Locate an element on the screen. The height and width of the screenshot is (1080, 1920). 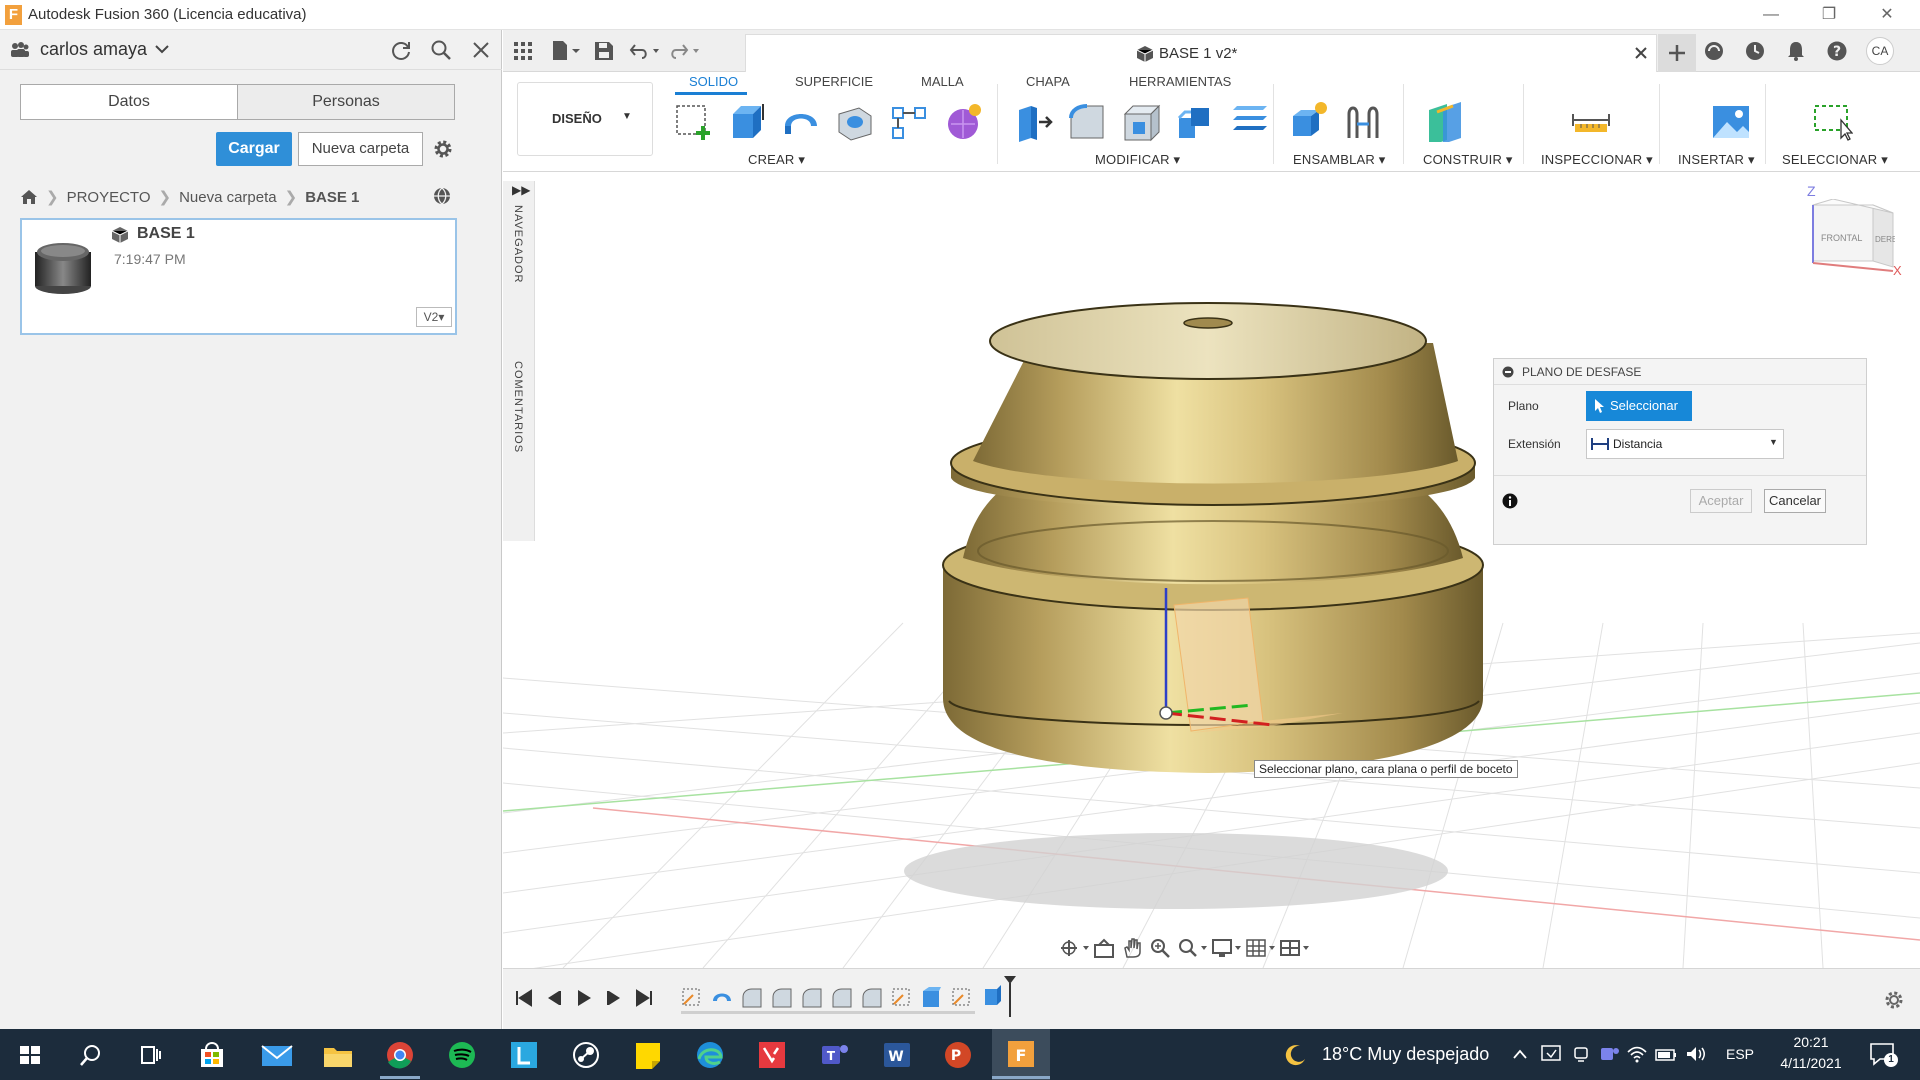
weather-text: 18°C Muy despejado is located at coordinates (1405, 1054).